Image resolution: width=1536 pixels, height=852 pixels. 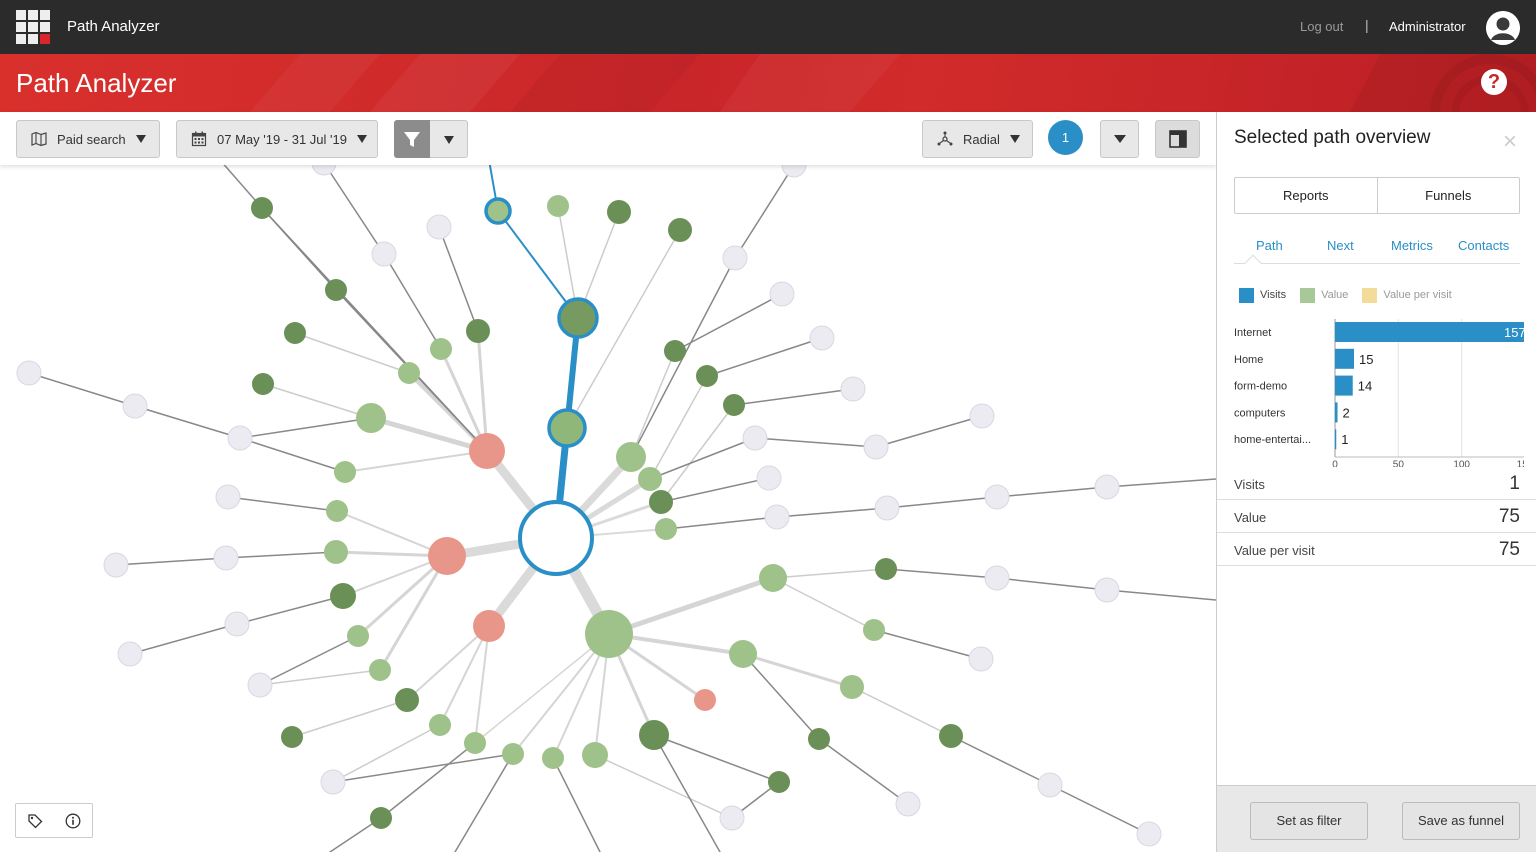 I want to click on selected-count-badge: 1, so click(x=1065, y=137).